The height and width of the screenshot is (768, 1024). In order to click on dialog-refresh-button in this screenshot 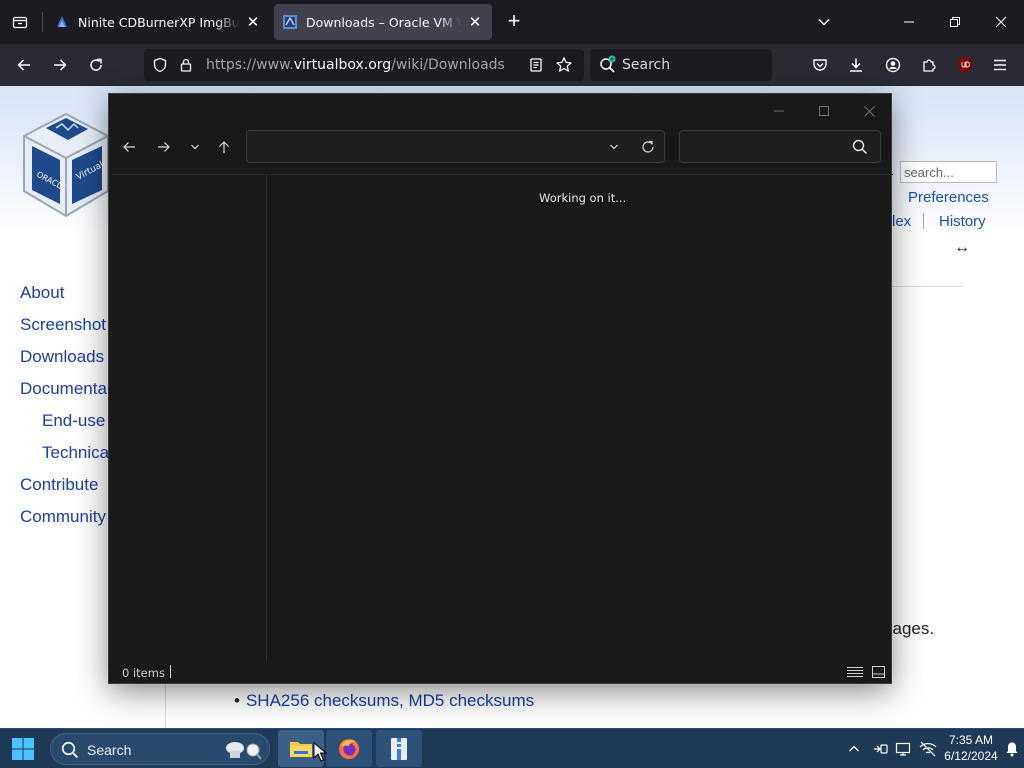, I will do `click(648, 147)`.